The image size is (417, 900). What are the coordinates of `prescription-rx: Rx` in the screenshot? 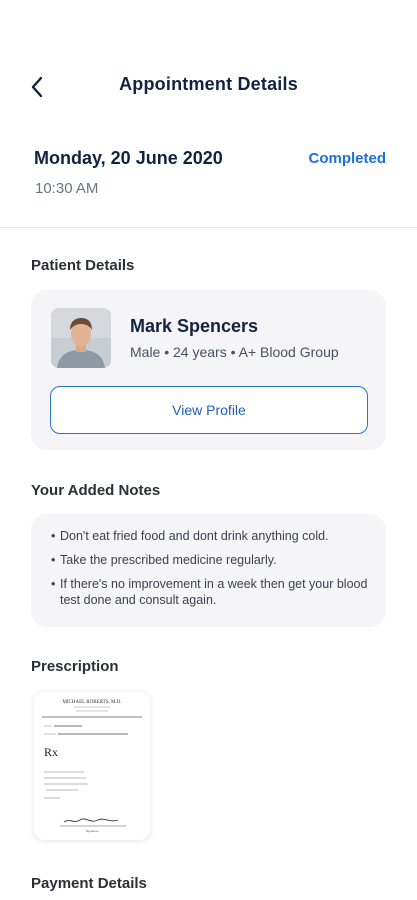 It's located at (51, 752).